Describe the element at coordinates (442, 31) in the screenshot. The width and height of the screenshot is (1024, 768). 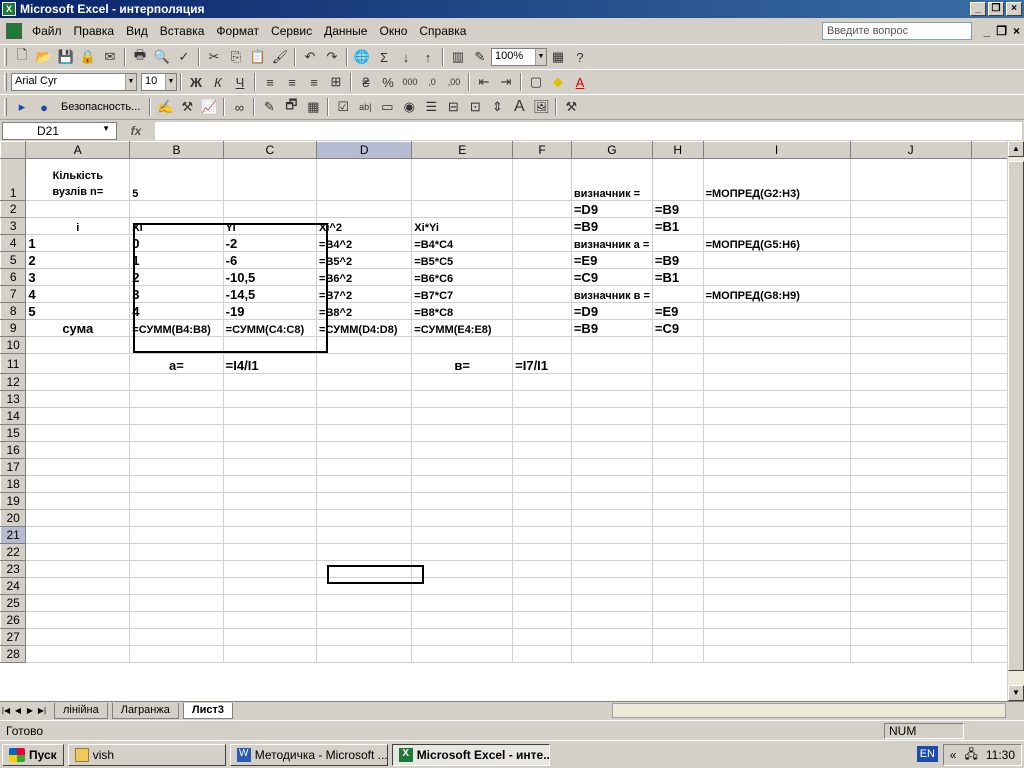
I see `menu-help: Справка` at that location.